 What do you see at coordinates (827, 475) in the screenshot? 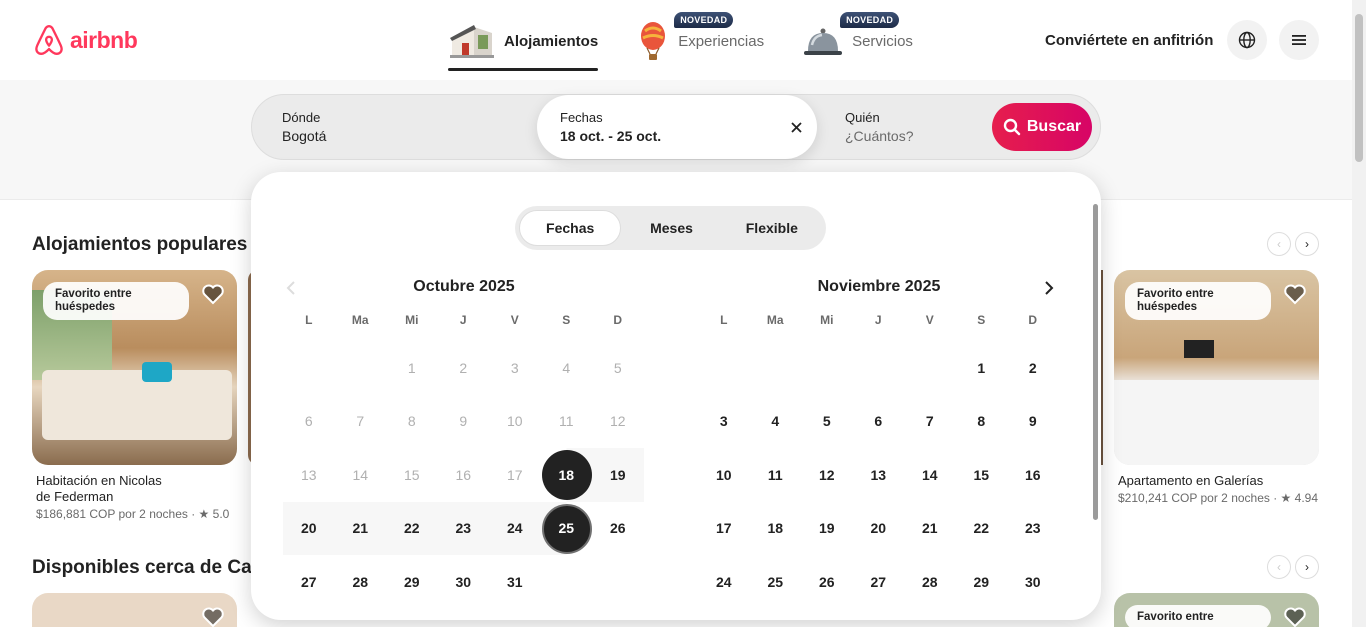
I see `day-12: 12` at bounding box center [827, 475].